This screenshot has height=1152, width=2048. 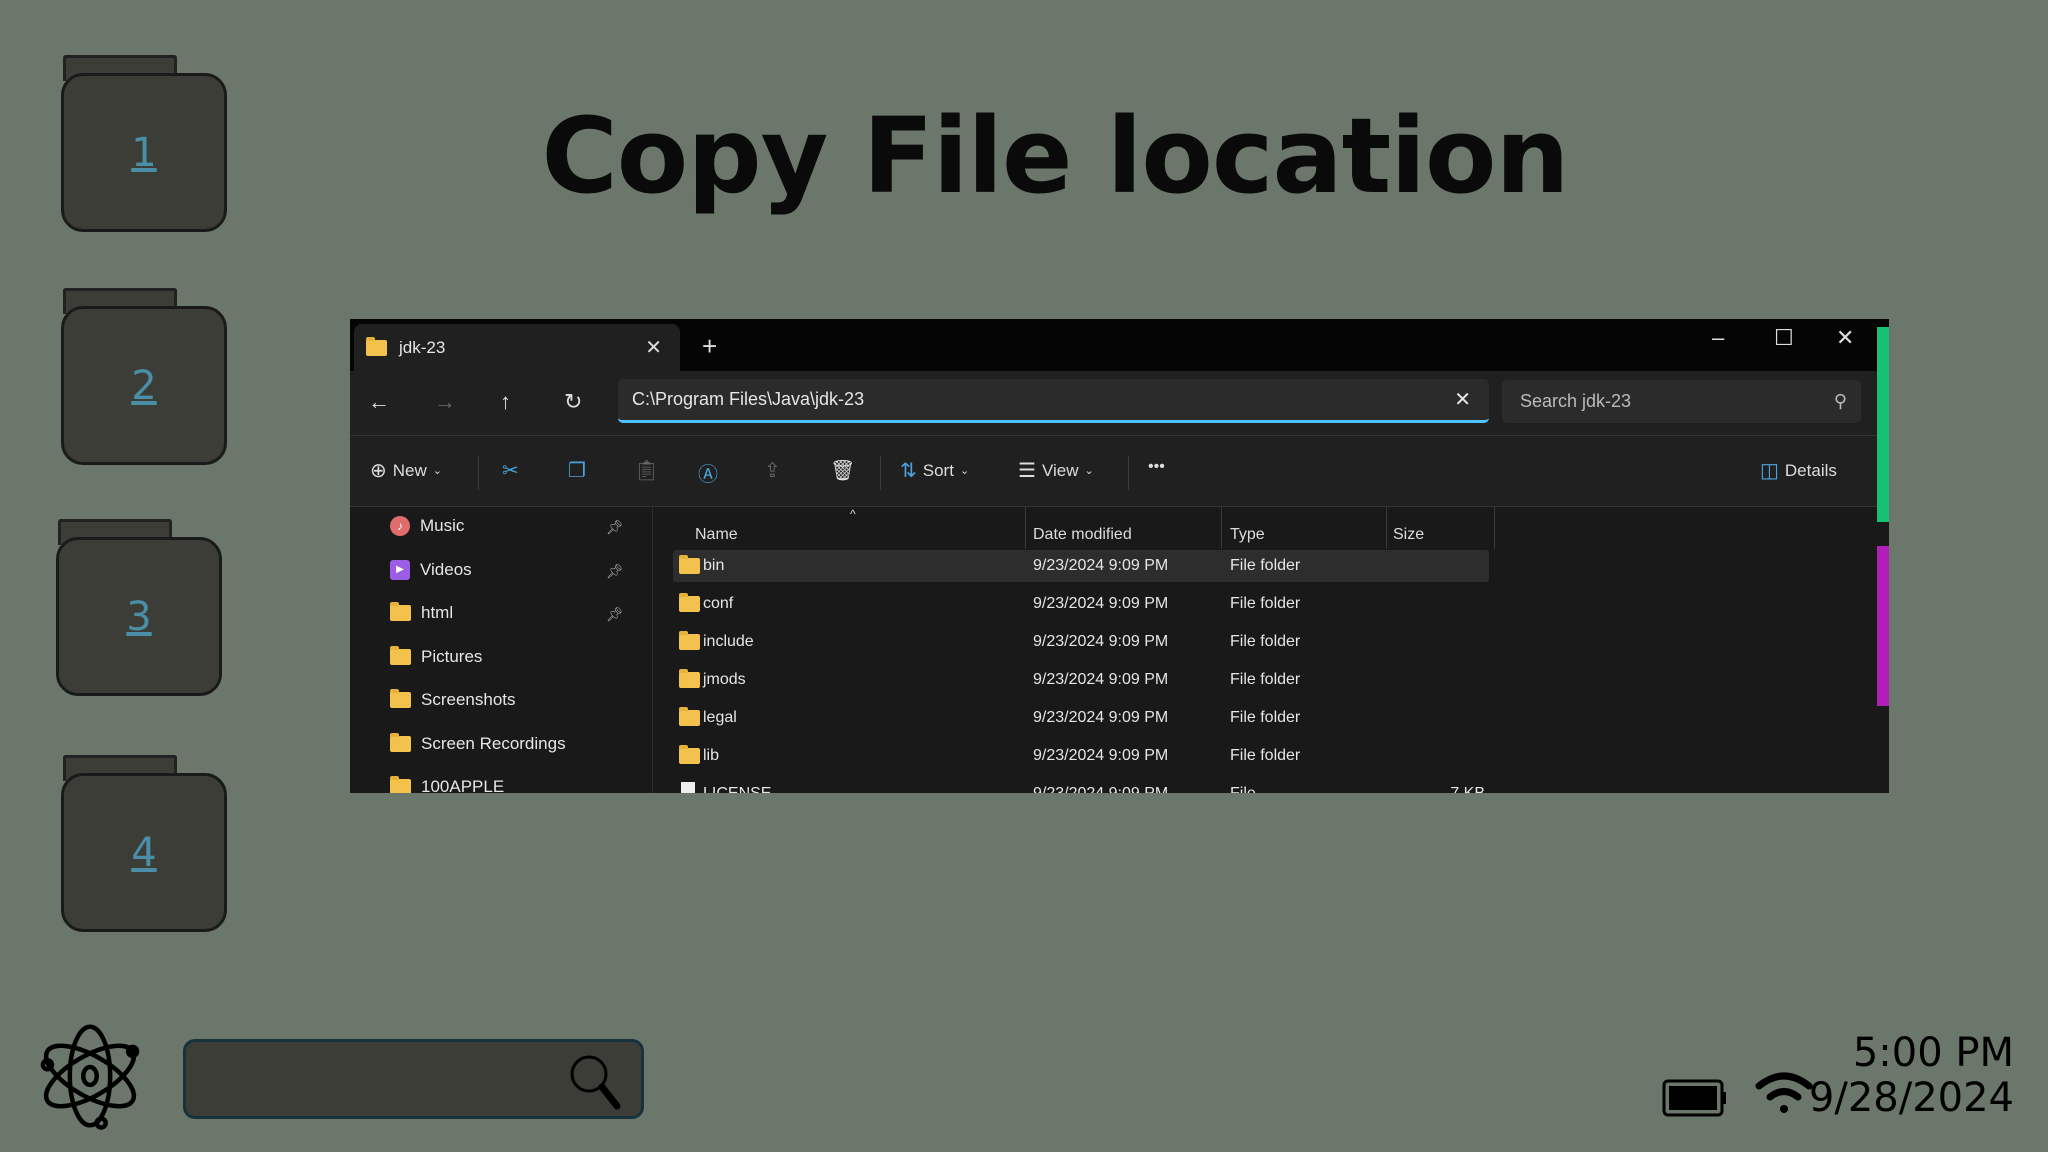 I want to click on clear-address-icon: ✕, so click(x=1462, y=399).